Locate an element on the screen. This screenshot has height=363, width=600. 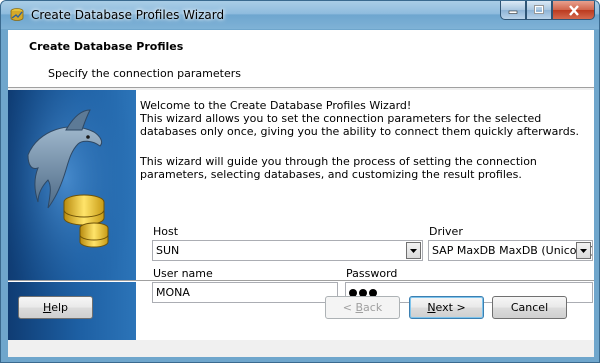
back-button: < Back is located at coordinates (362, 307).